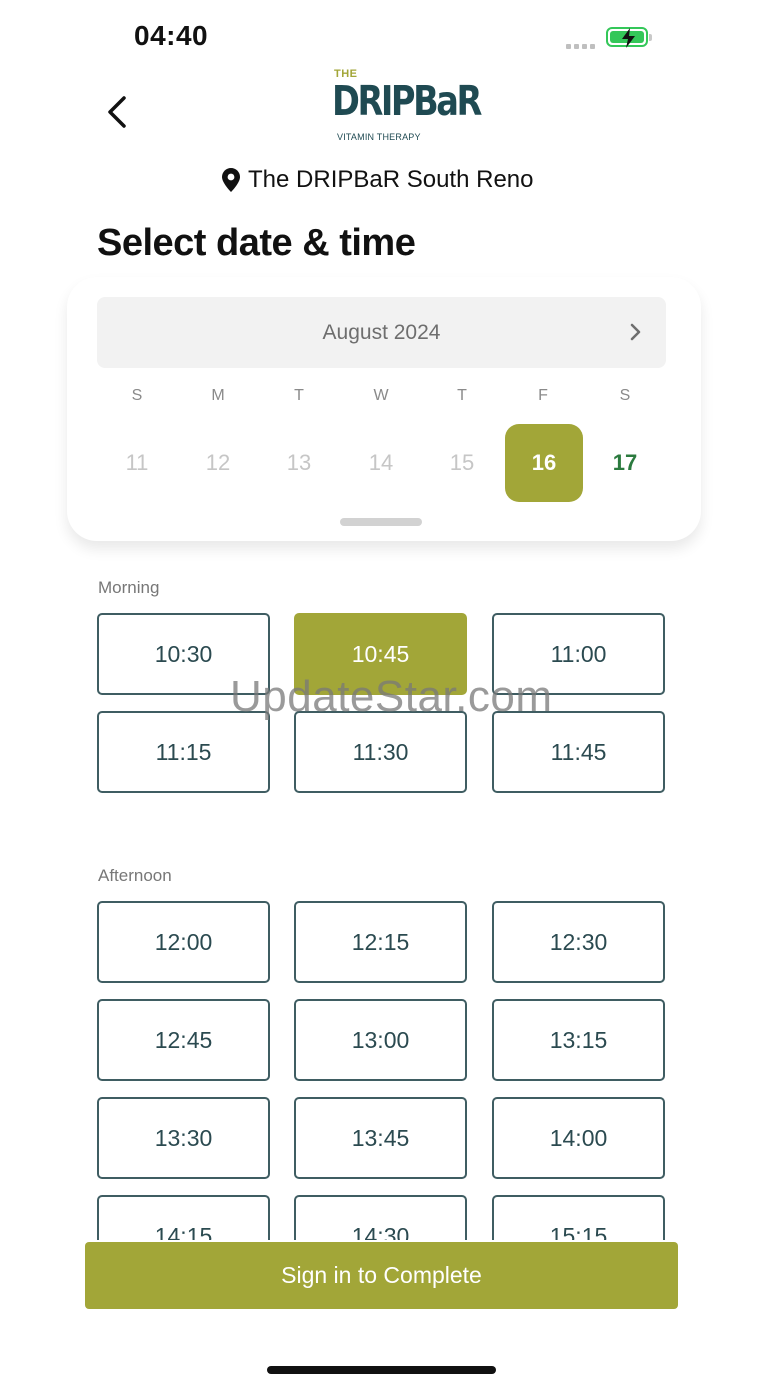 The height and width of the screenshot is (1387, 780). Describe the element at coordinates (135, 875) in the screenshot. I see `afternoon-label: Afternoon` at that location.